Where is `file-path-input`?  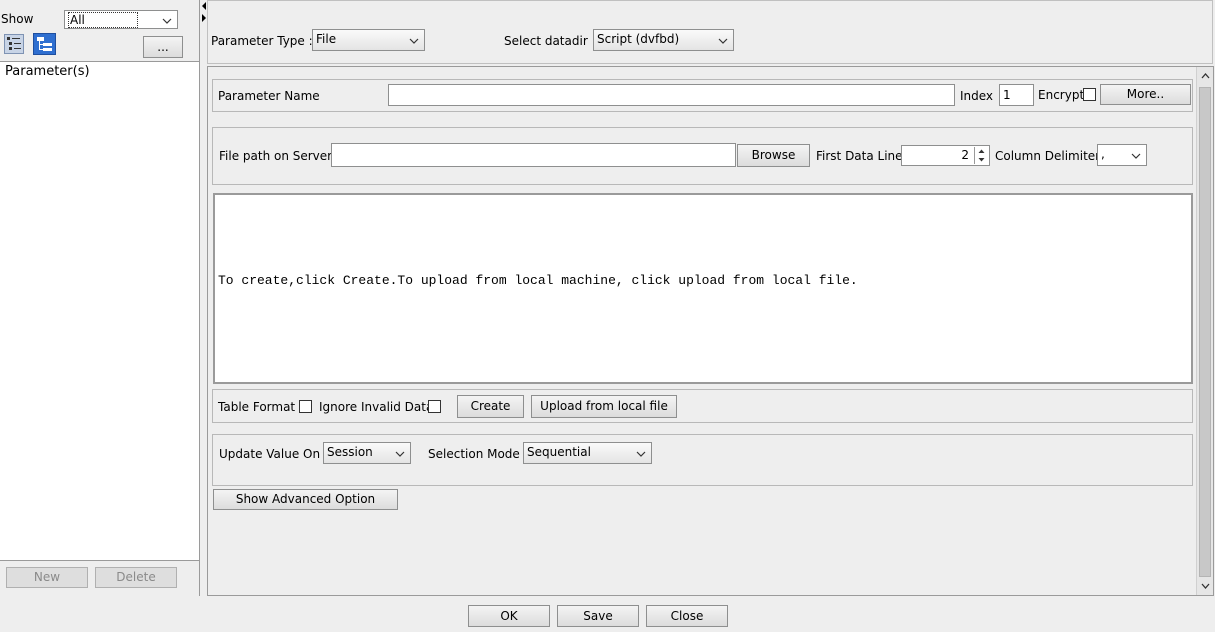
file-path-input is located at coordinates (533, 155).